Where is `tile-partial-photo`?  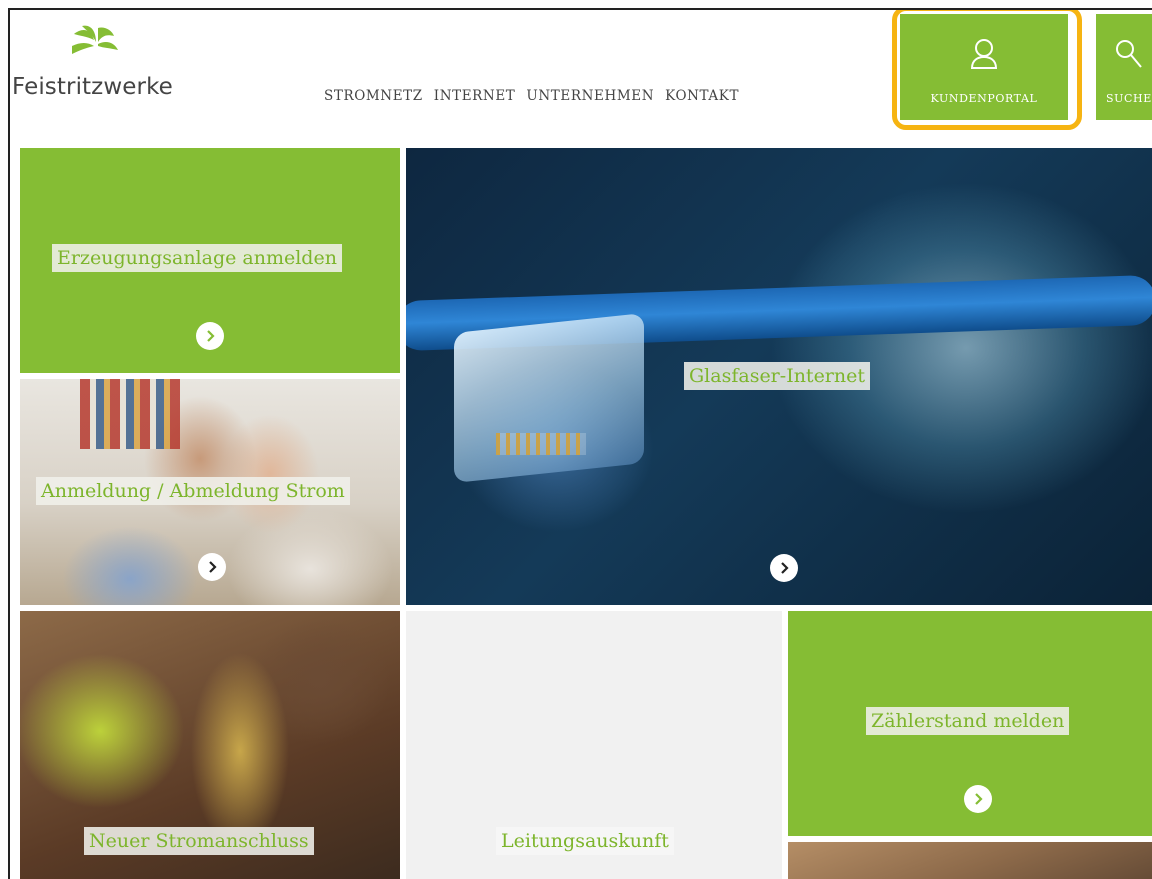
tile-partial-photo is located at coordinates (970, 860).